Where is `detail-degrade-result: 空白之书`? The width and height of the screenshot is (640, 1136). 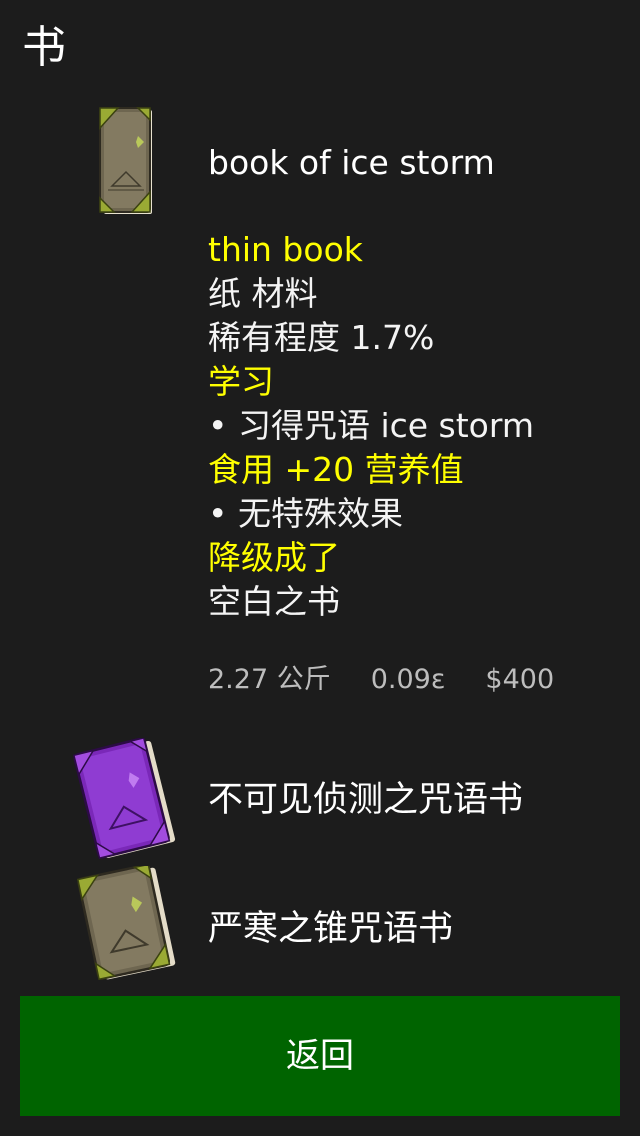 detail-degrade-result: 空白之书 is located at coordinates (274, 601).